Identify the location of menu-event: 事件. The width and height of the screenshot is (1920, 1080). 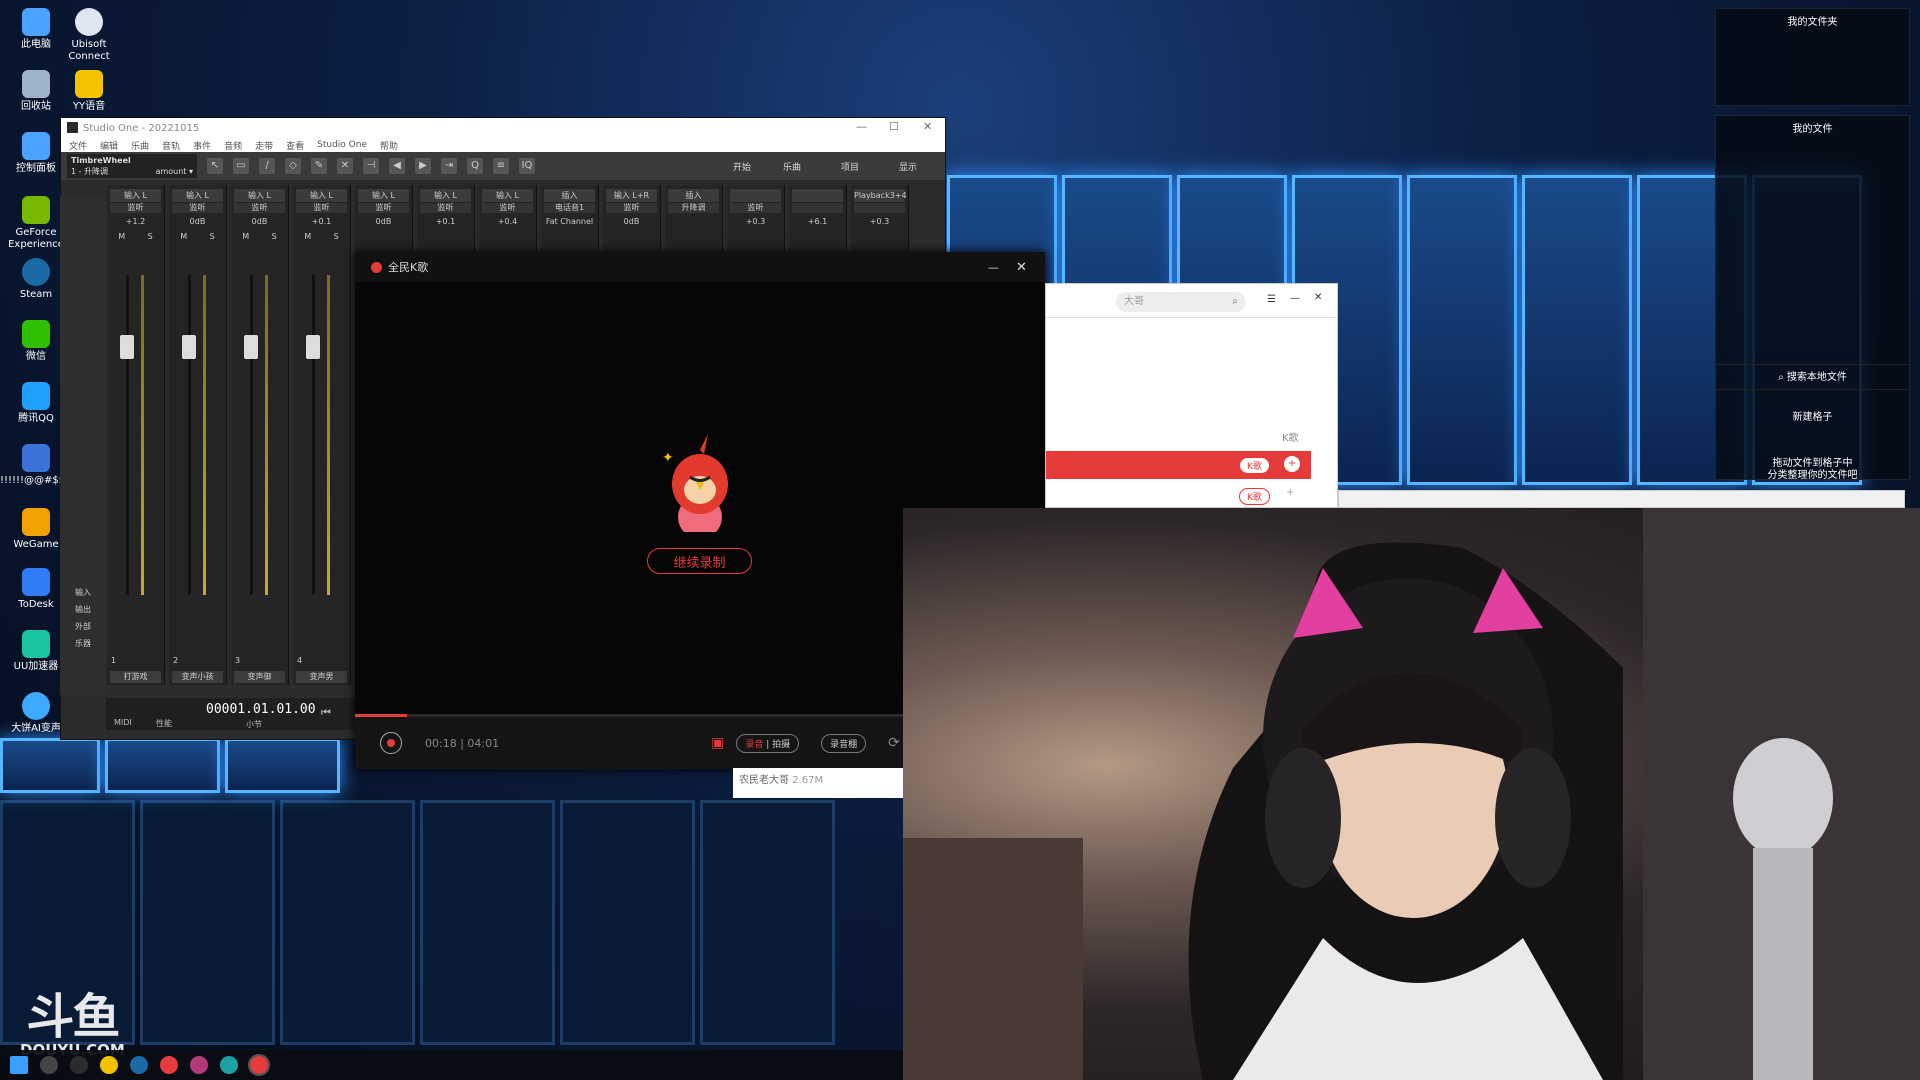
(202, 145).